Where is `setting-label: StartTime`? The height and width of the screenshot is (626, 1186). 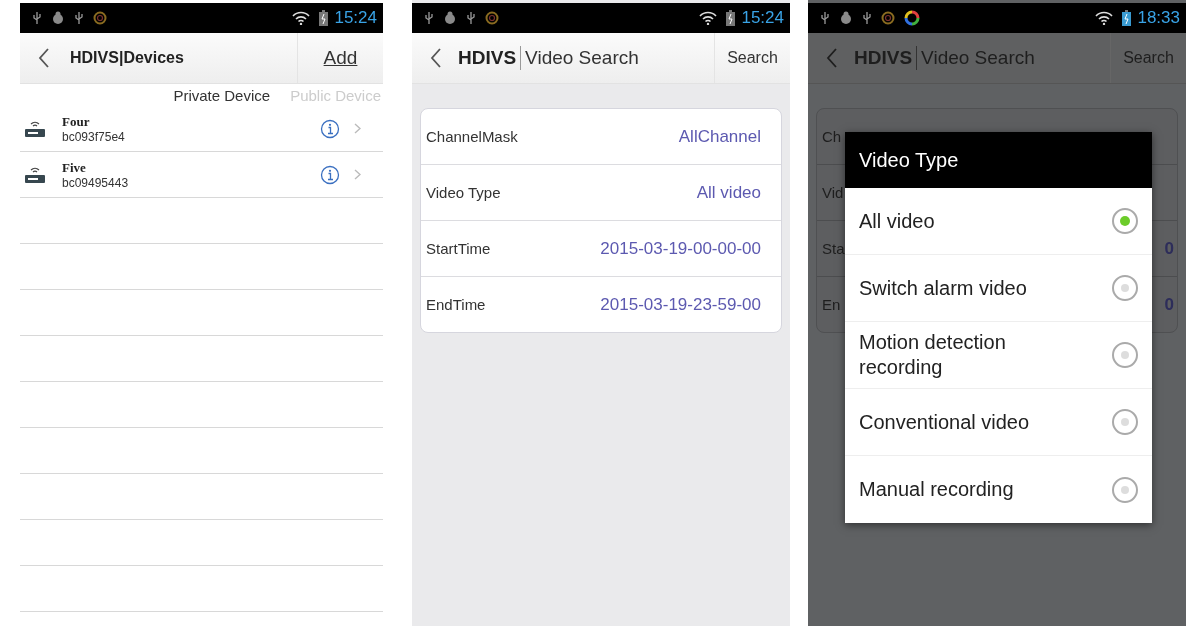
setting-label: StartTime is located at coordinates (458, 248).